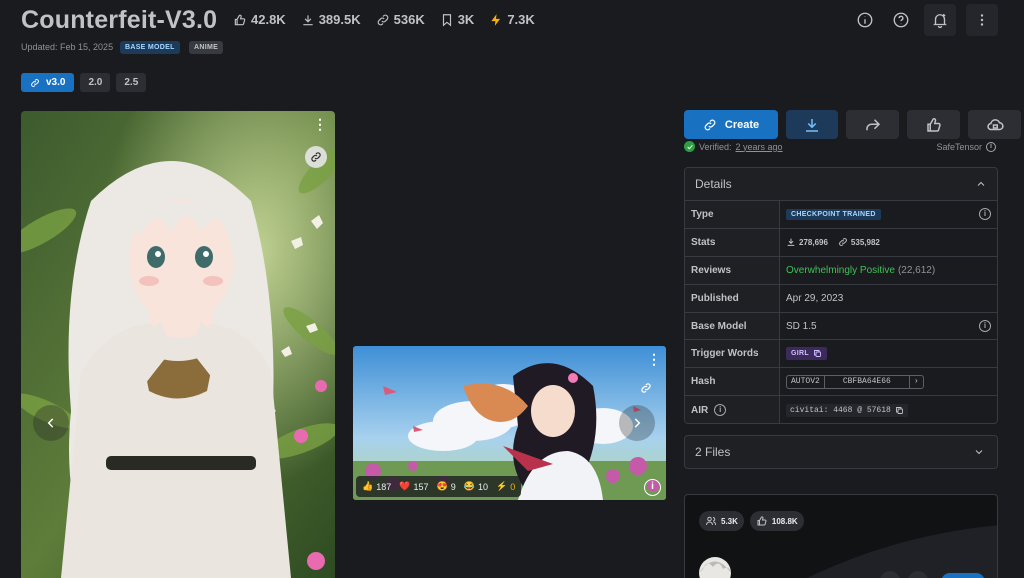 The image size is (1024, 578). I want to click on reaction-like: 👍 187, so click(376, 486).